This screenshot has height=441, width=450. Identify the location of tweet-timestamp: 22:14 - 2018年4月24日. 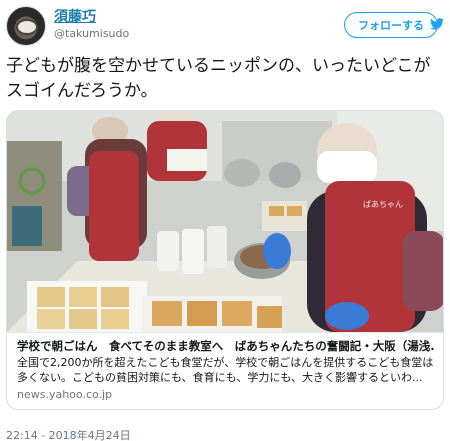
(68, 434).